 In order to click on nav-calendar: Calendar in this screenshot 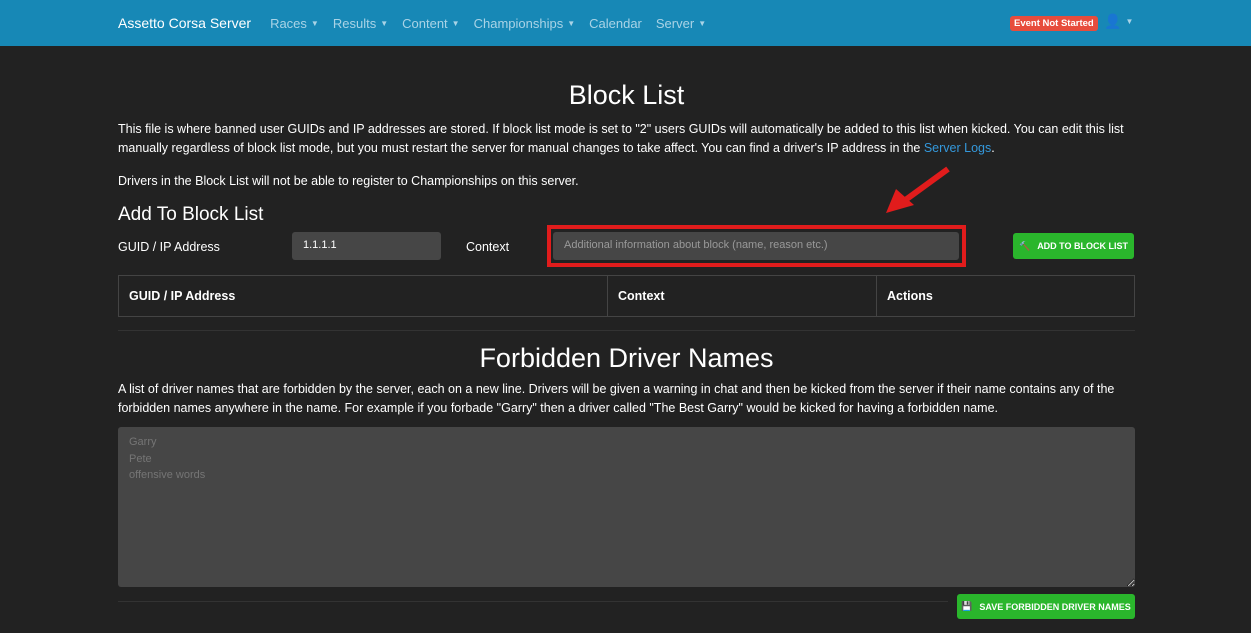, I will do `click(615, 23)`.